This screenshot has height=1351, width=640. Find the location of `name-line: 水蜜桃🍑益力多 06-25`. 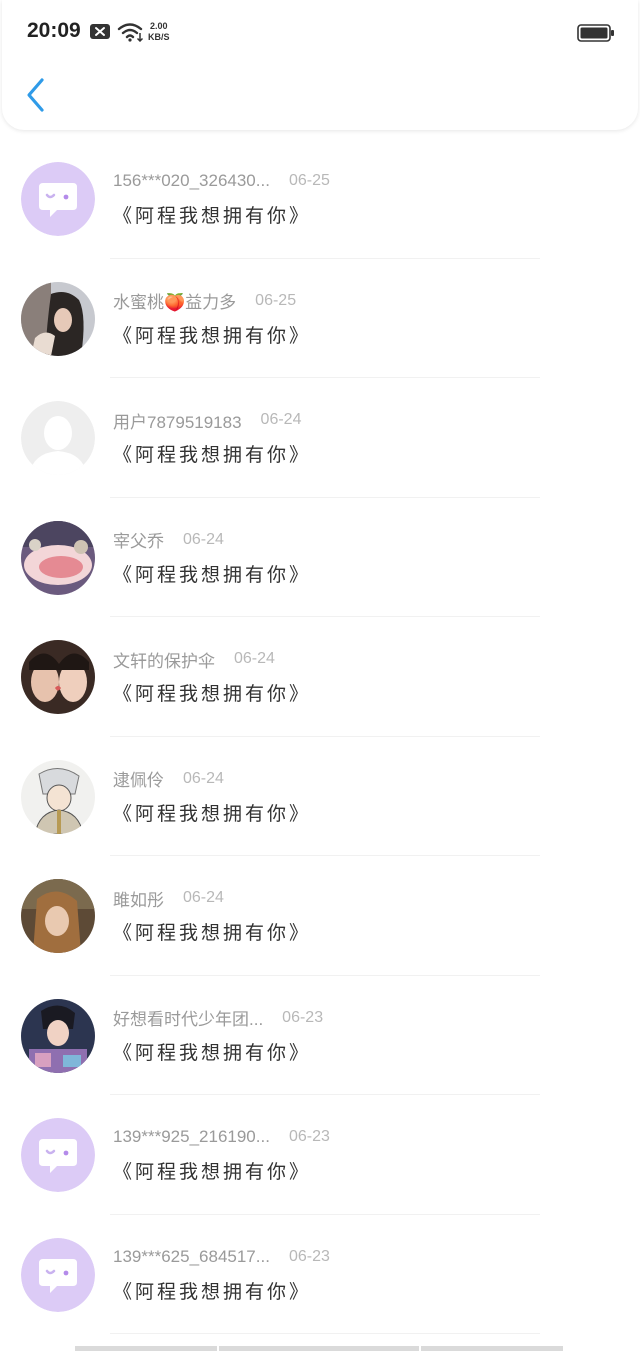

name-line: 水蜜桃🍑益力多 06-25 is located at coordinates (204, 301).